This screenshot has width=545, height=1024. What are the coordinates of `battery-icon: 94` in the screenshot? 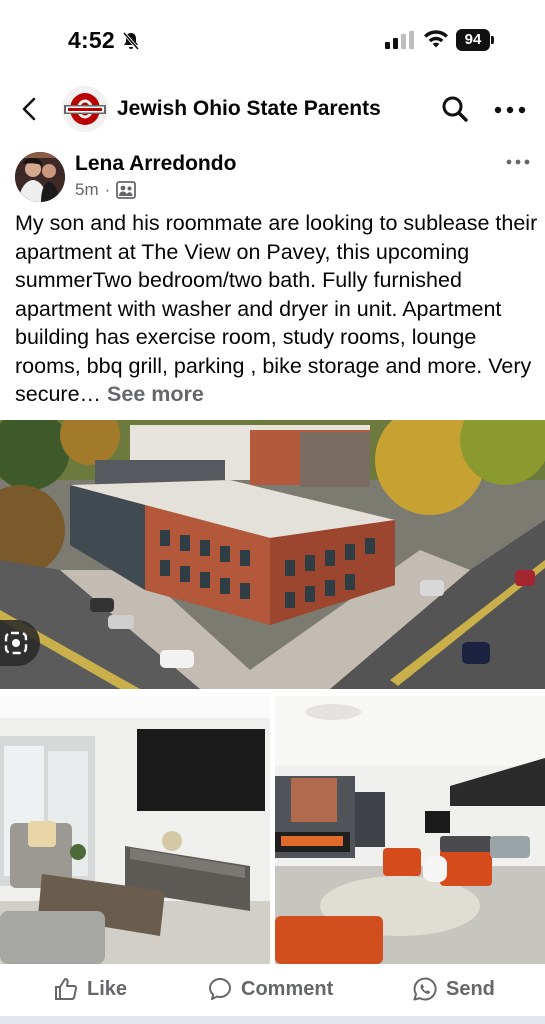 It's located at (475, 40).